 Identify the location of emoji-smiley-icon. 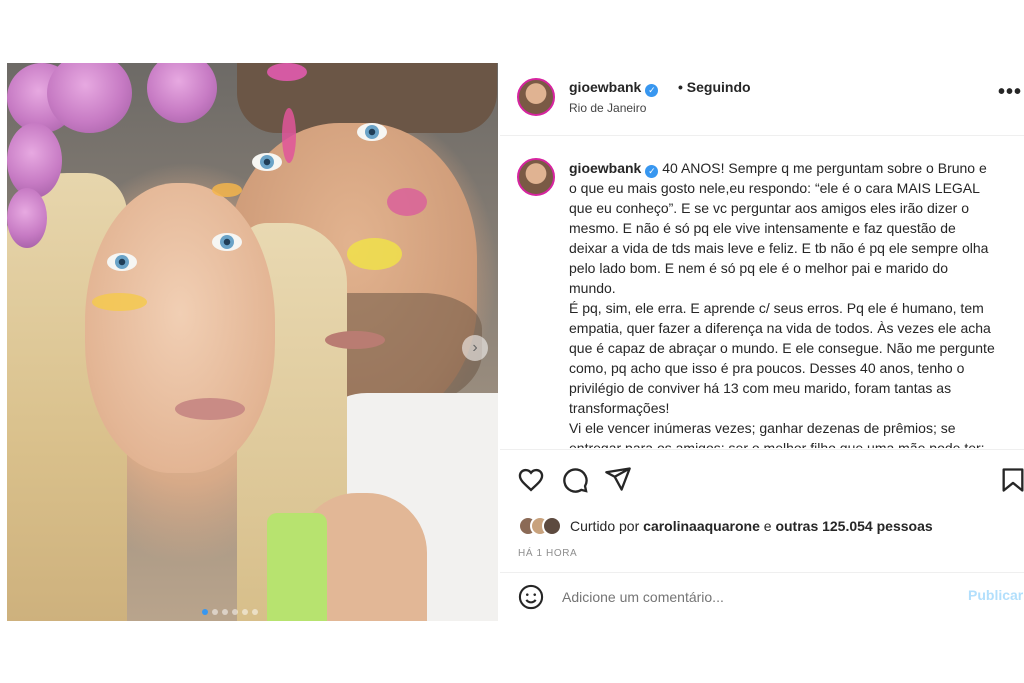
(531, 597).